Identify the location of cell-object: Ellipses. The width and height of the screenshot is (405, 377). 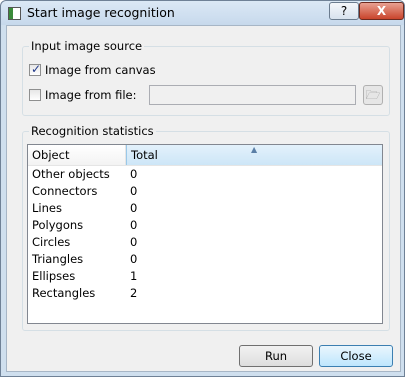
(54, 276).